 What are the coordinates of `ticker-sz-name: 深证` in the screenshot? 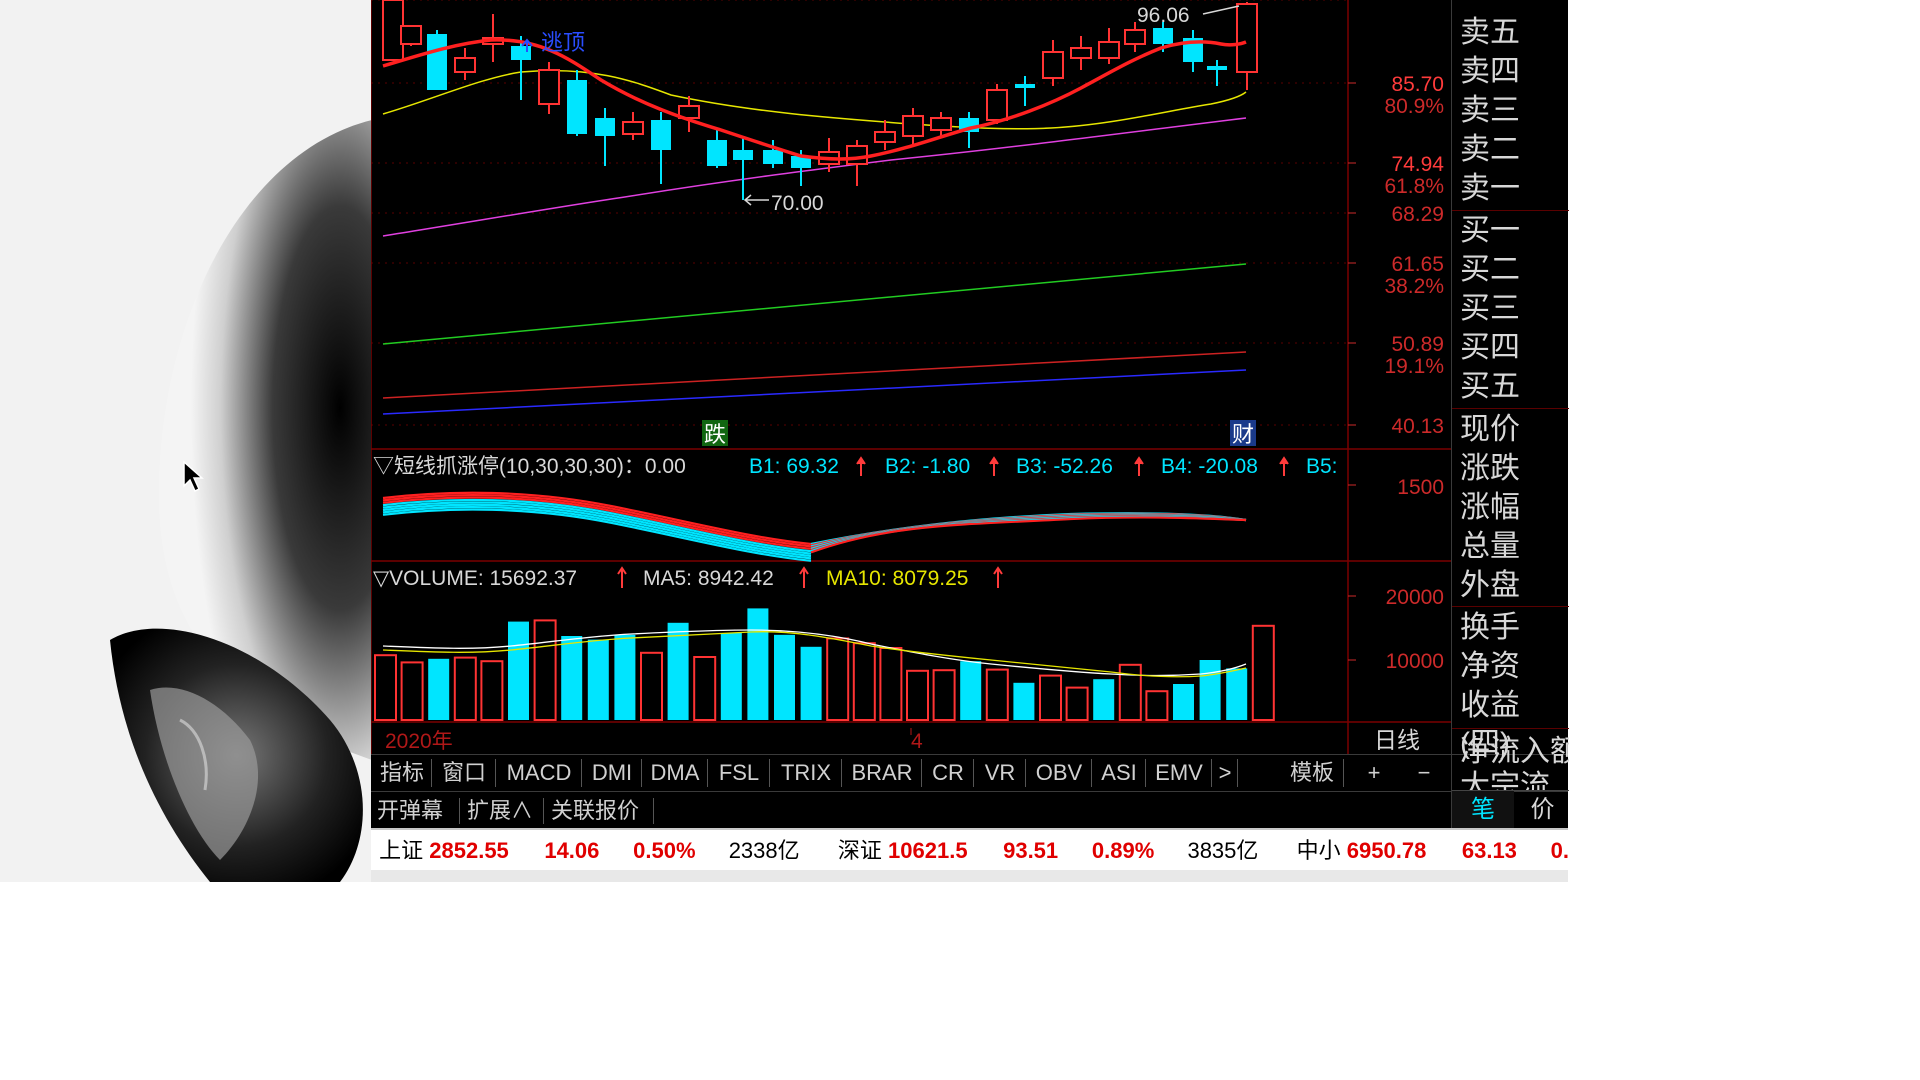 It's located at (860, 851).